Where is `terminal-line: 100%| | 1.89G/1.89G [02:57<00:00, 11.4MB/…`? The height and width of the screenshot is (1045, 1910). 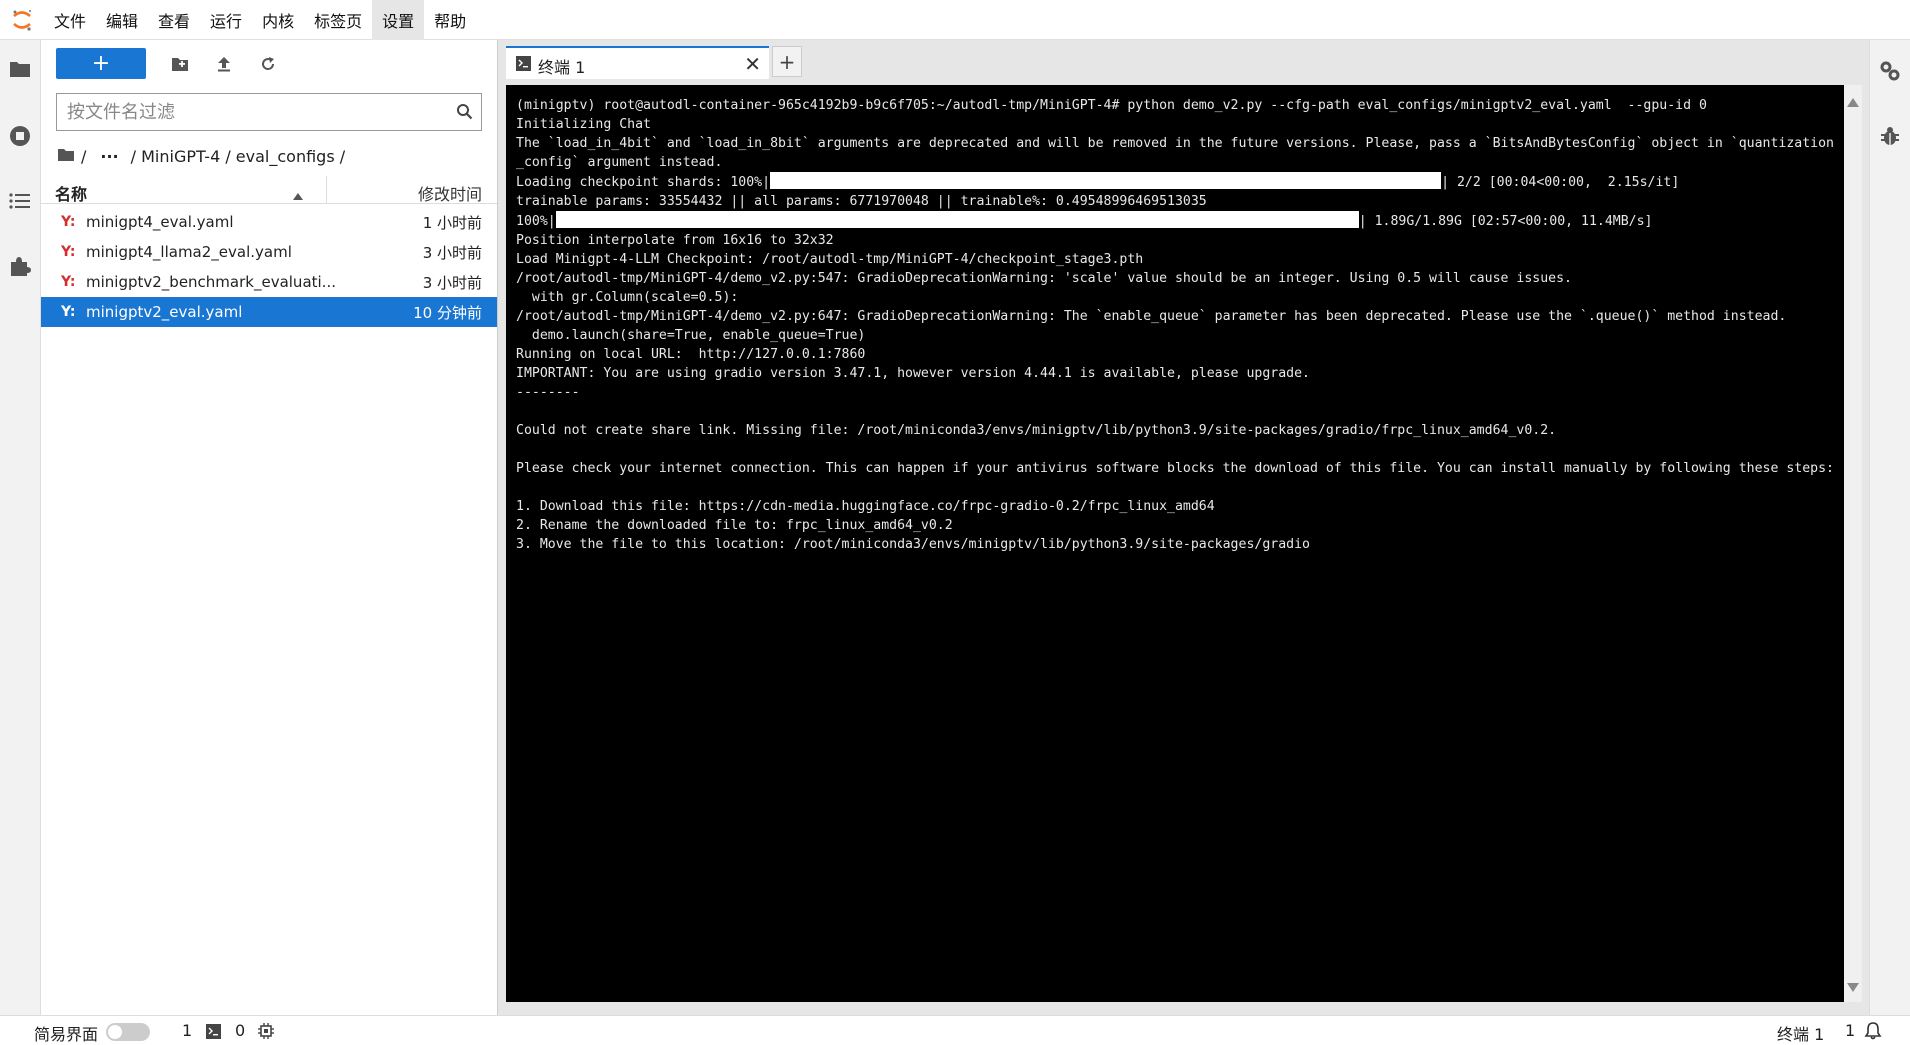
terminal-line: 100%| | 1.89G/1.89G [02:57<00:00, 11.4MB/… is located at coordinates (1178, 221).